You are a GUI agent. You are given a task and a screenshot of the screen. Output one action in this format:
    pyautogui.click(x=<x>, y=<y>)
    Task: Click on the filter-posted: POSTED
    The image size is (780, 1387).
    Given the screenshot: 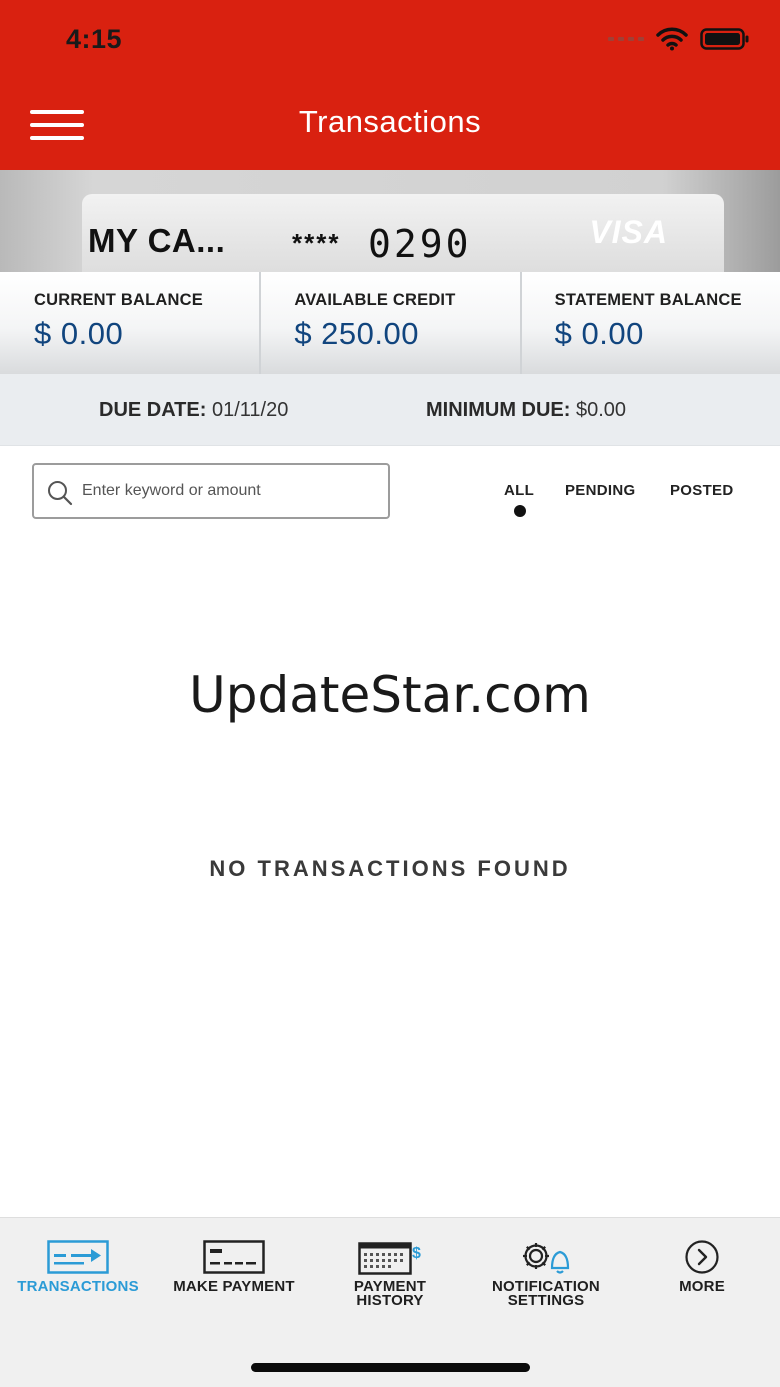 What is the action you would take?
    pyautogui.click(x=701, y=490)
    